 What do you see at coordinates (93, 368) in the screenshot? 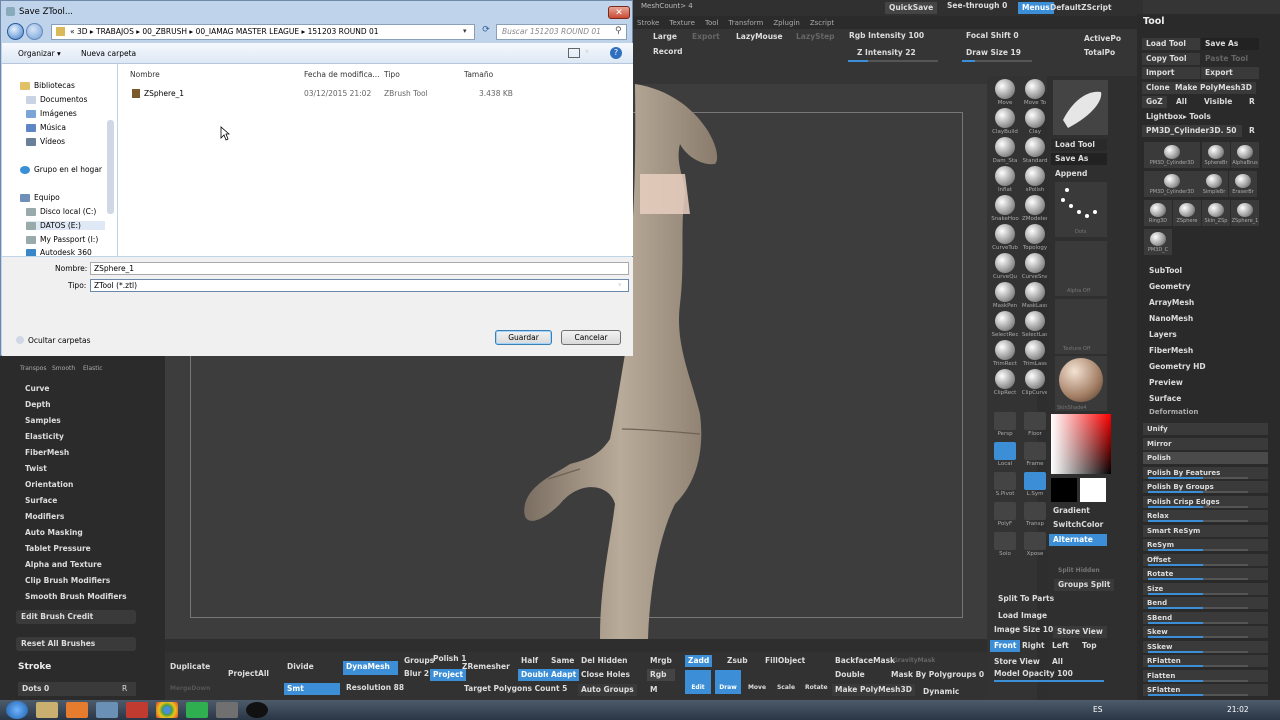
I see `brush-elastic-icon: Elastic` at bounding box center [93, 368].